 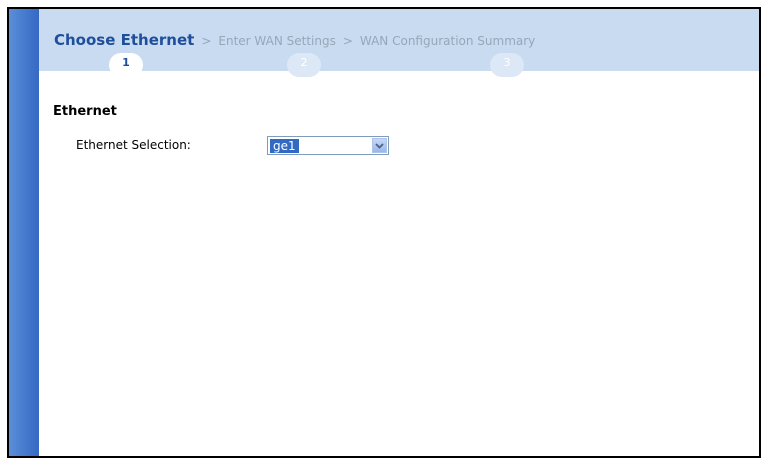 I want to click on chevron-down-icon, so click(x=379, y=145).